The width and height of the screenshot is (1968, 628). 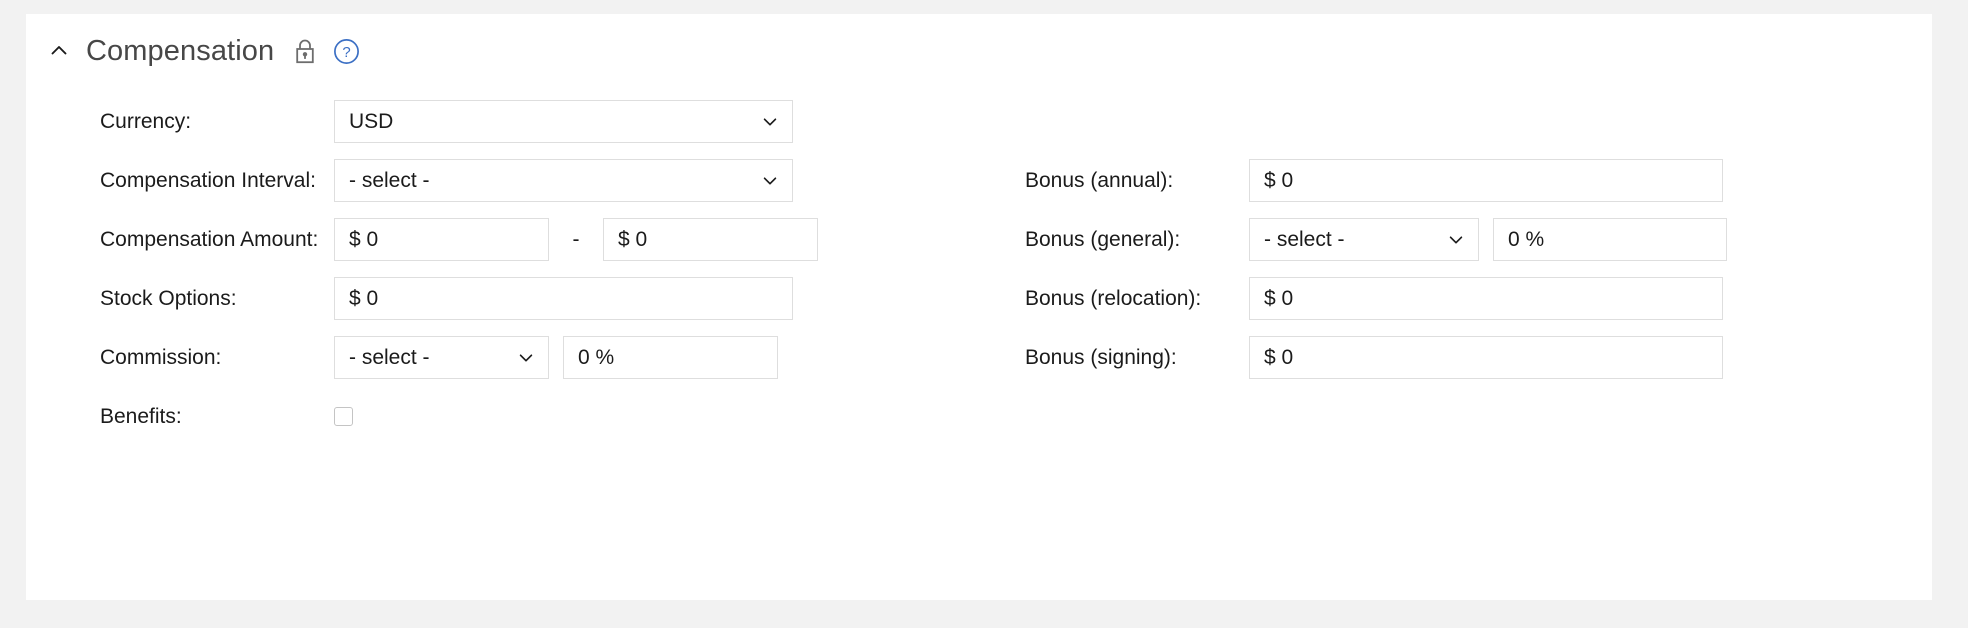 I want to click on stock-options-label: Stock Options:, so click(x=168, y=298).